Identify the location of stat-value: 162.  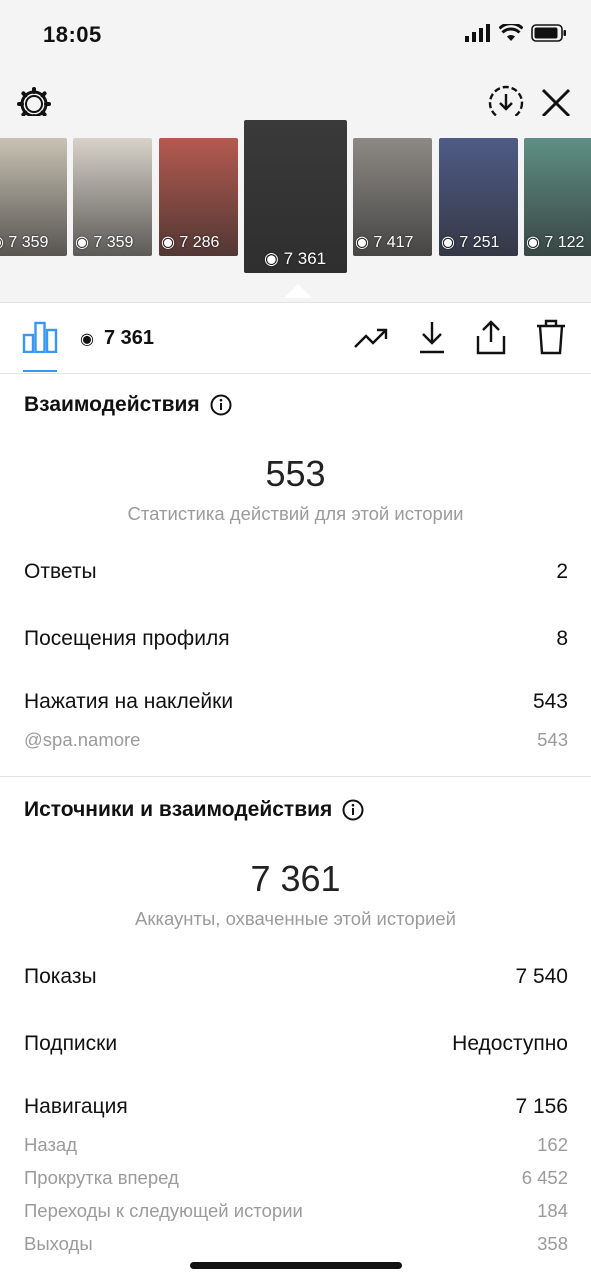
(552, 1144).